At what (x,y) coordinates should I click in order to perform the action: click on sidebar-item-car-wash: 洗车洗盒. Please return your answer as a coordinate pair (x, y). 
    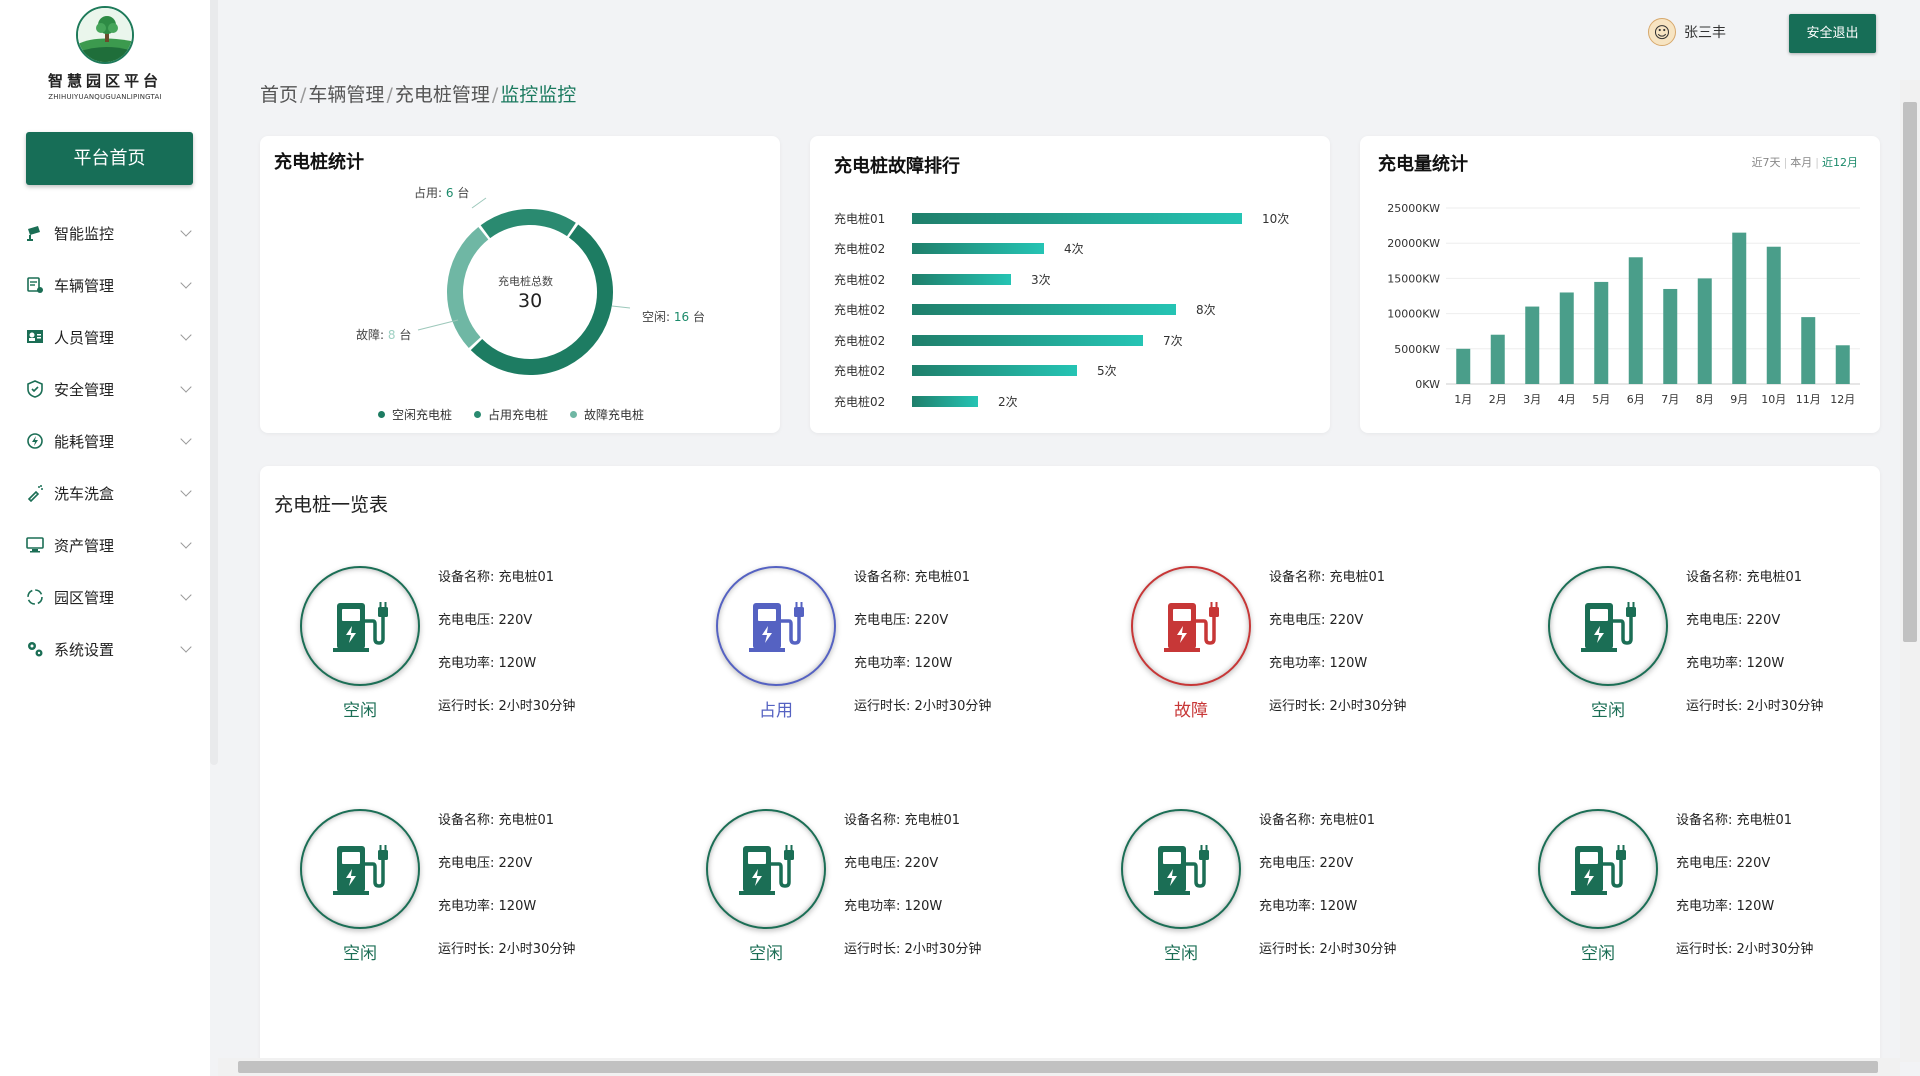
    Looking at the image, I should click on (105, 493).